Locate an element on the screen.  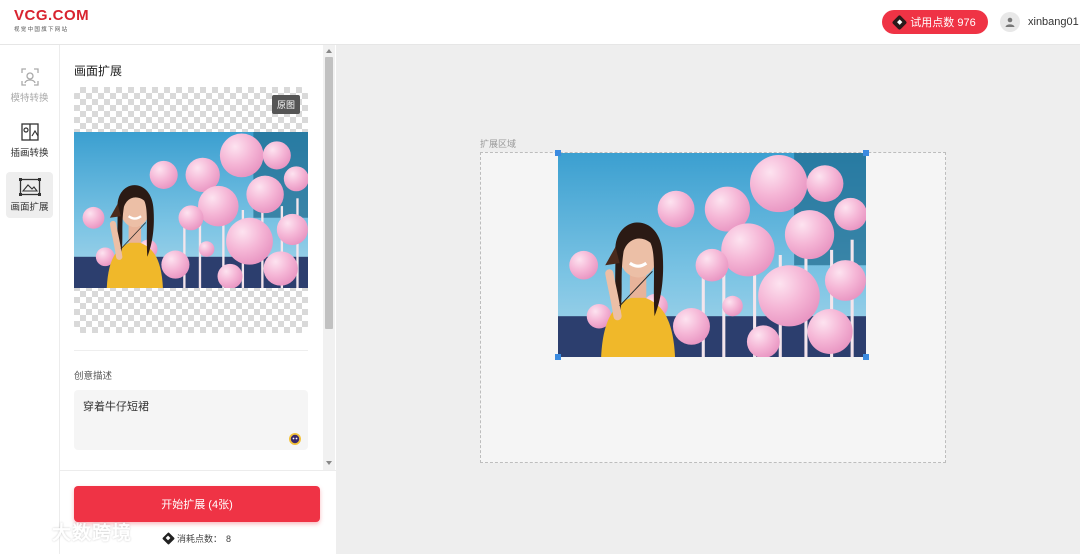
scroll-up-icon is located at coordinates (329, 51).